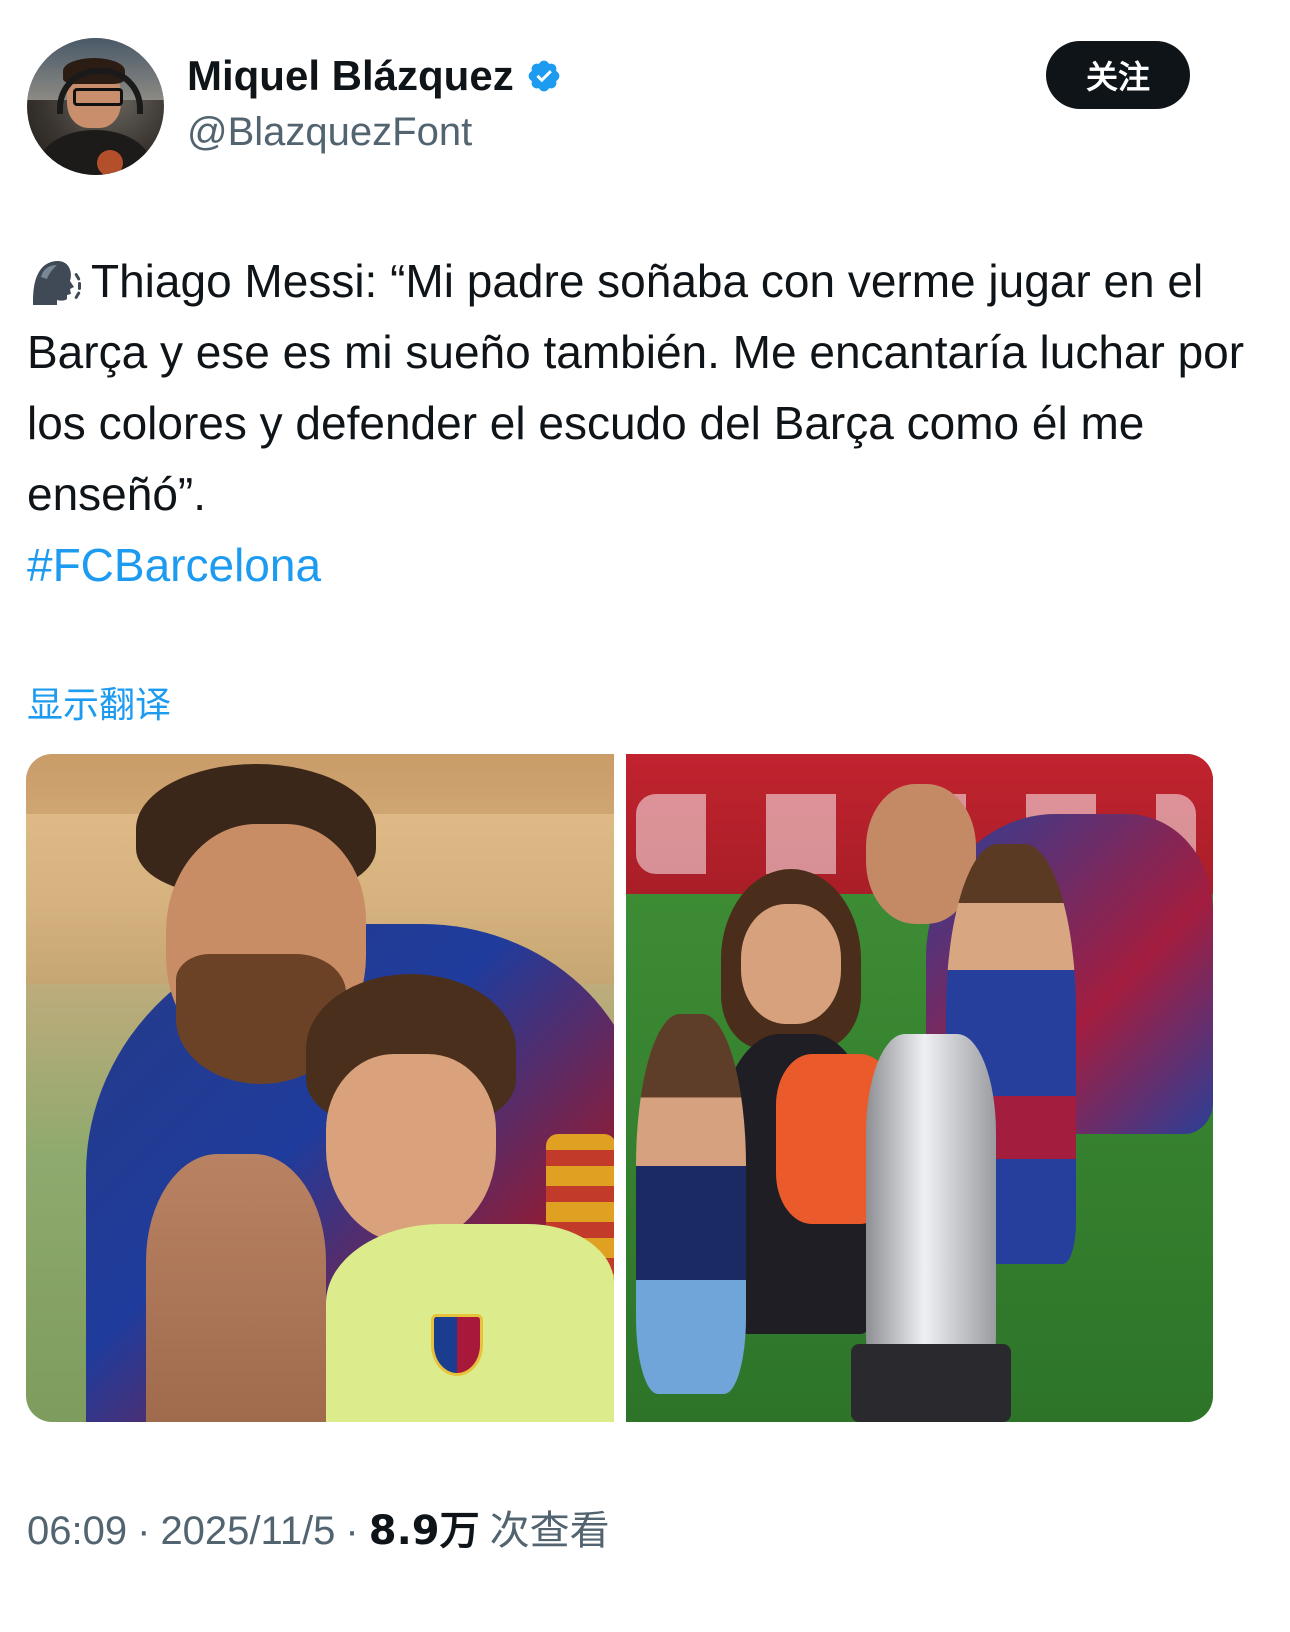 This screenshot has height=1632, width=1290. What do you see at coordinates (691, 1204) in the screenshot?
I see `toddler` at bounding box center [691, 1204].